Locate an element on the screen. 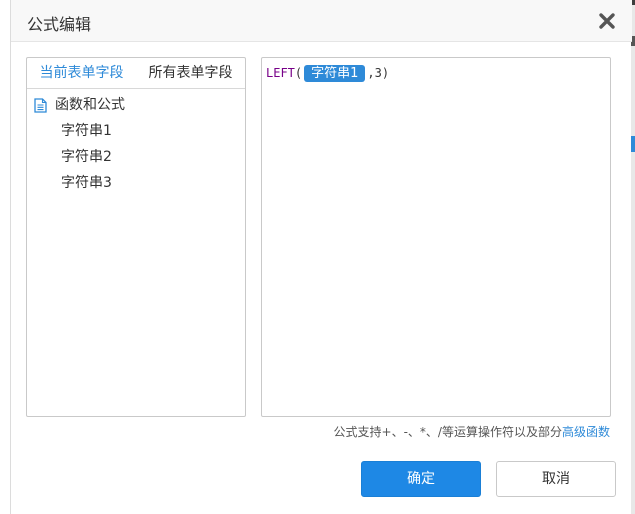  formula-open-paren: ( is located at coordinates (298, 73).